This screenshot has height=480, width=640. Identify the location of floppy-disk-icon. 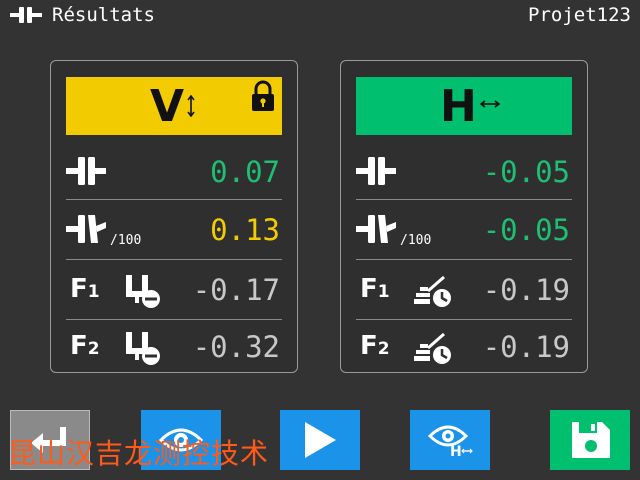
(591, 440).